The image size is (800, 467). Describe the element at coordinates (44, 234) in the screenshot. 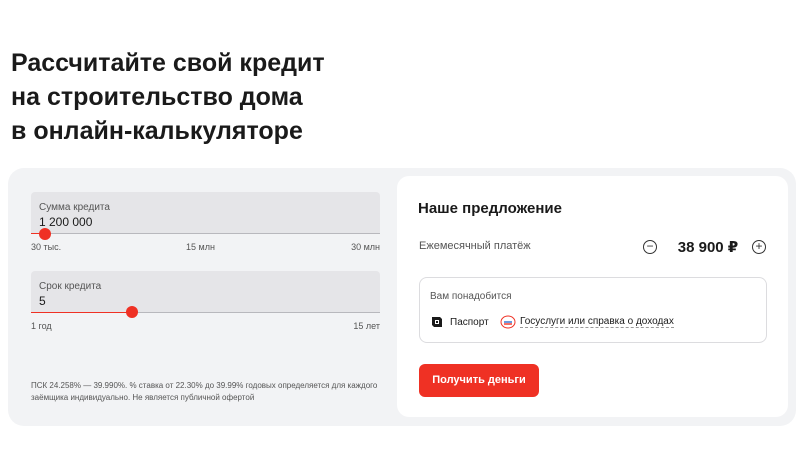

I see `amount-slider-thumb` at that location.